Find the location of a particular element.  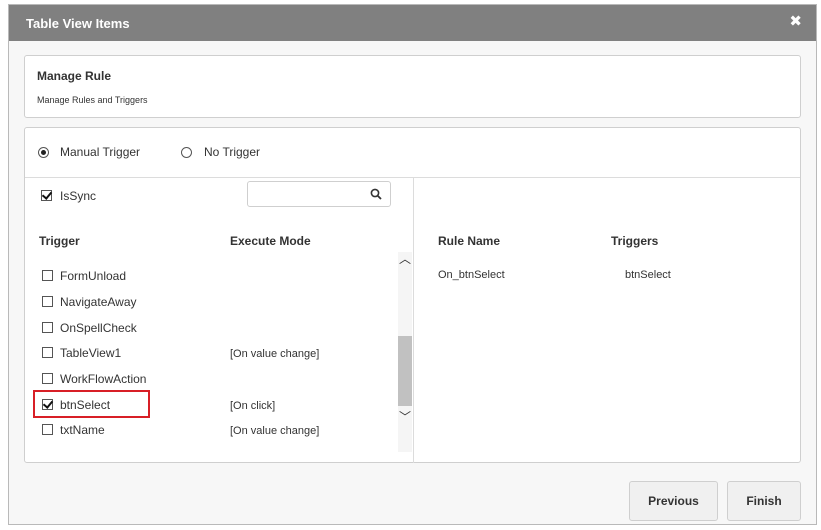

trigger-name: TableView1 is located at coordinates (90, 353).